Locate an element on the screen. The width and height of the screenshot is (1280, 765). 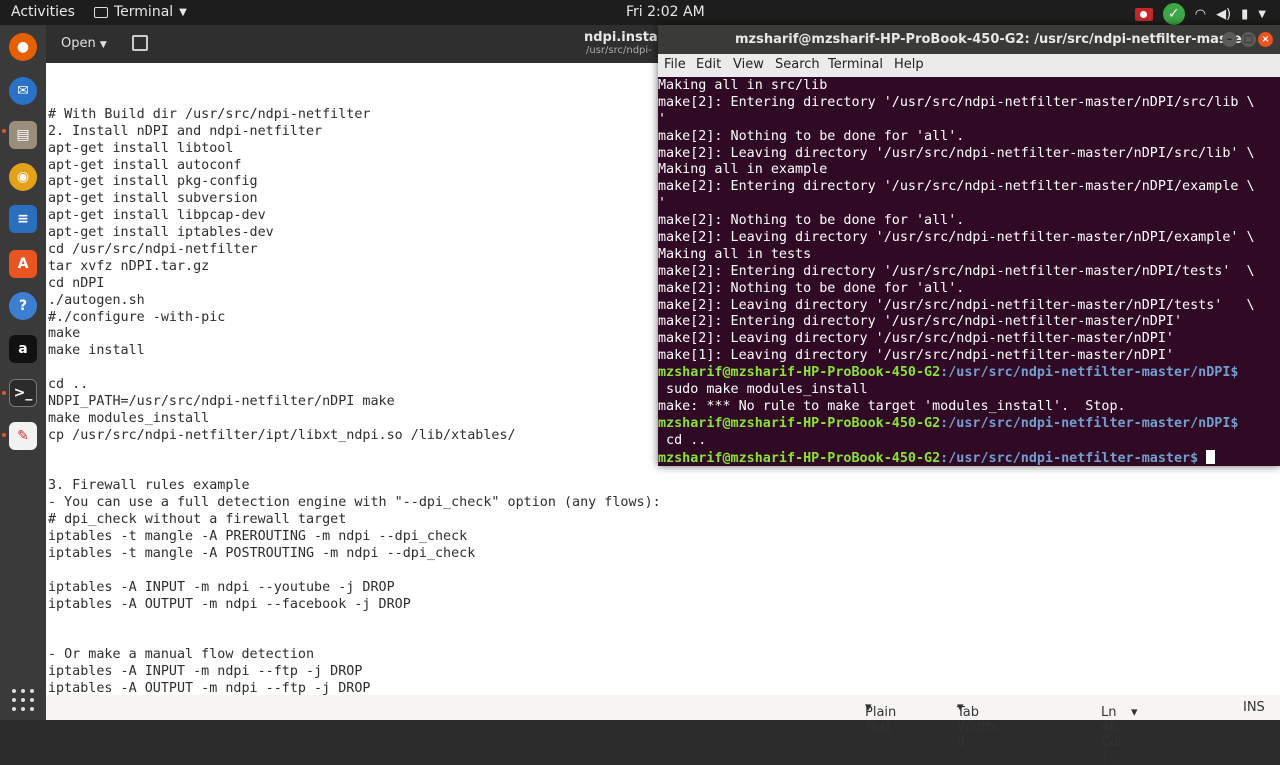
clock: Fri 2:02 AM is located at coordinates (665, 12).